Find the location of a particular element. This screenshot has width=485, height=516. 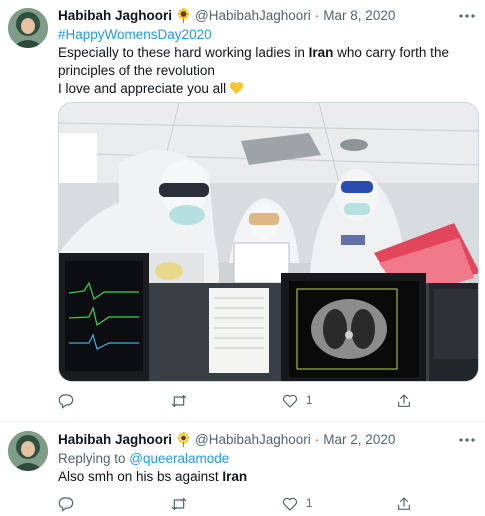

tweet-date: Mar 8, 2020 is located at coordinates (359, 15).